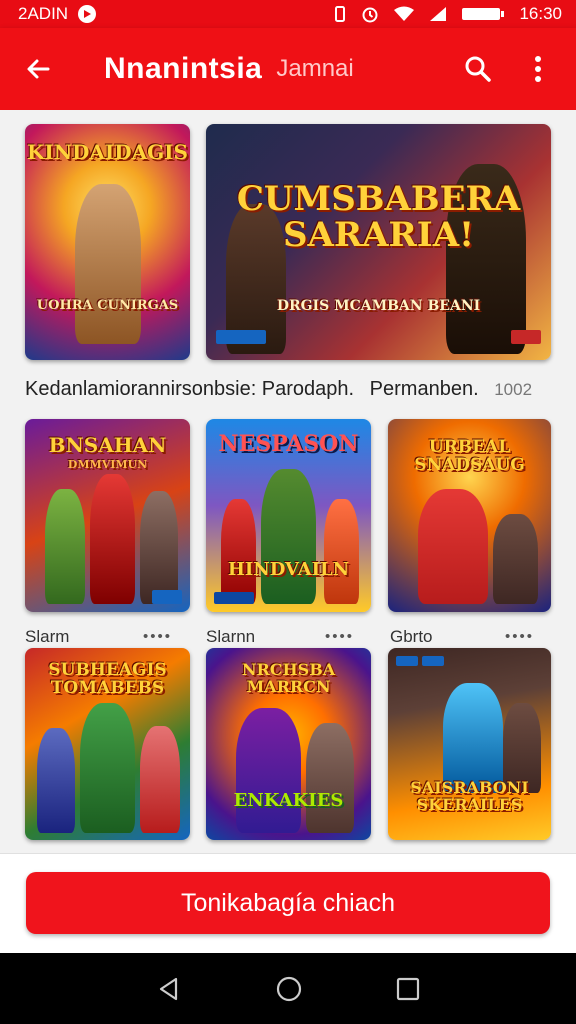  I want to click on nav-back-icon, so click(169, 989).